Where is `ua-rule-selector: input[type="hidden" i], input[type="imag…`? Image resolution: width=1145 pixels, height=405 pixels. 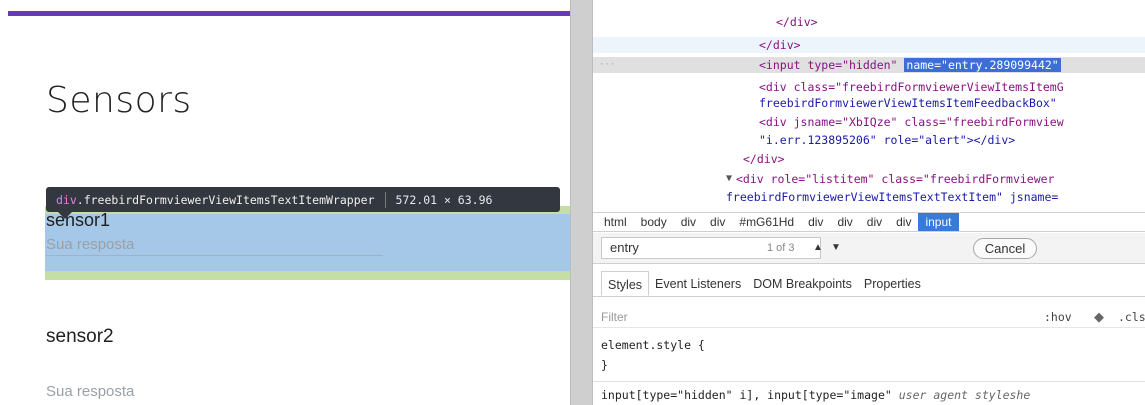
ua-rule-selector: input[type="hidden" i], input[type="imag… is located at coordinates (746, 395).